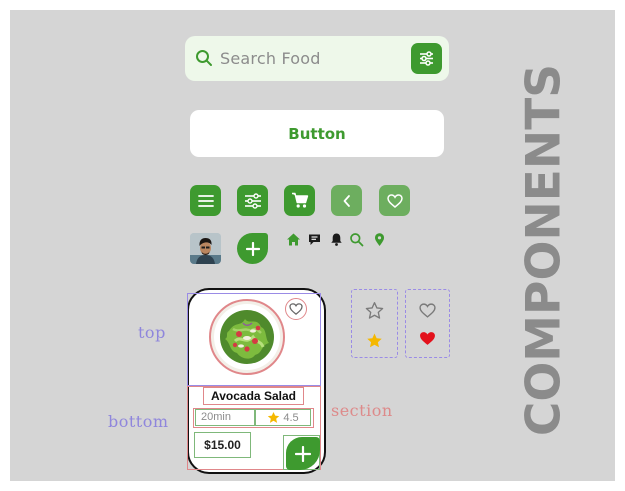 This screenshot has width=625, height=491. I want to click on home-icon, so click(293, 239).